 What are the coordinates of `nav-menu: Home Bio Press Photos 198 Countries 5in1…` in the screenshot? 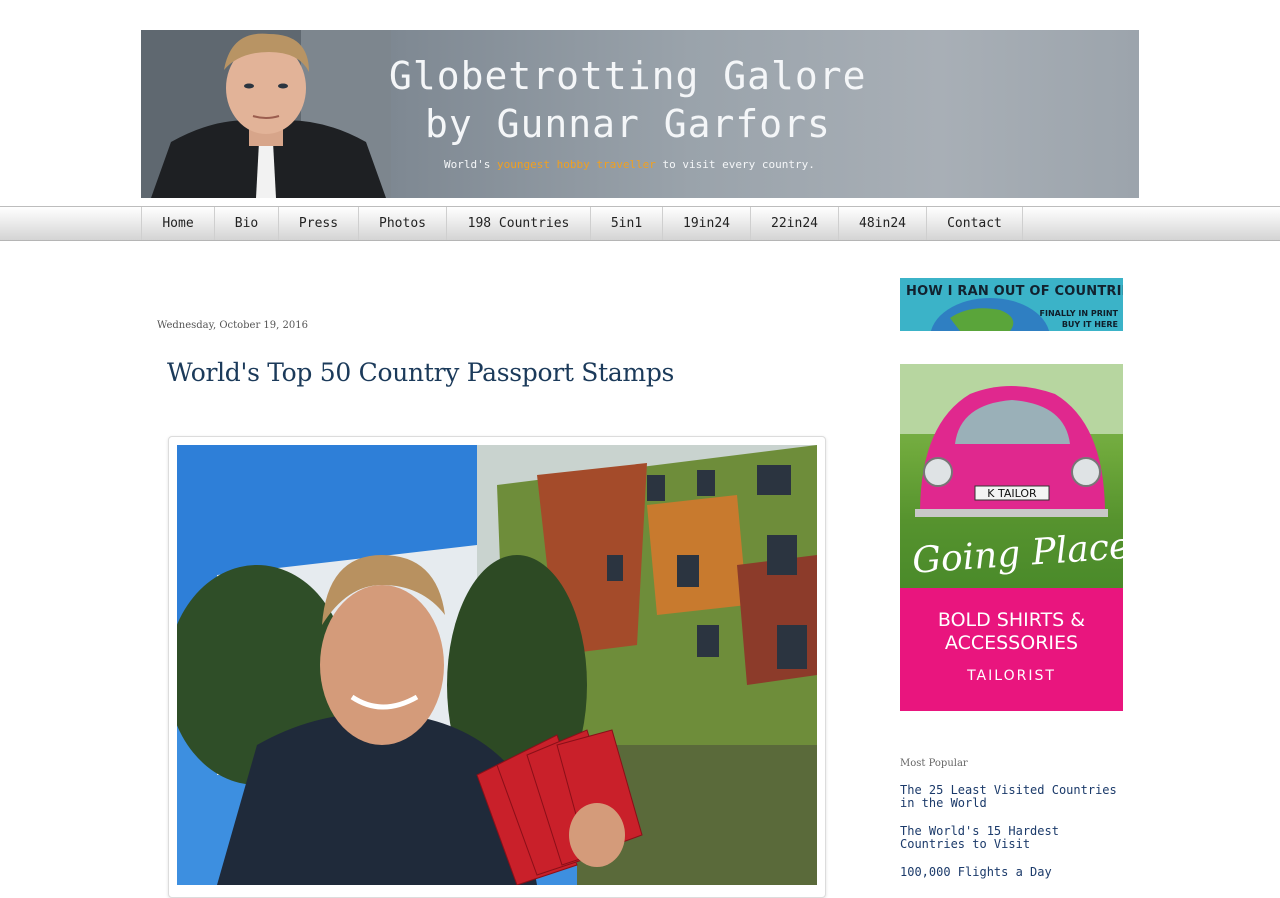 It's located at (582, 223).